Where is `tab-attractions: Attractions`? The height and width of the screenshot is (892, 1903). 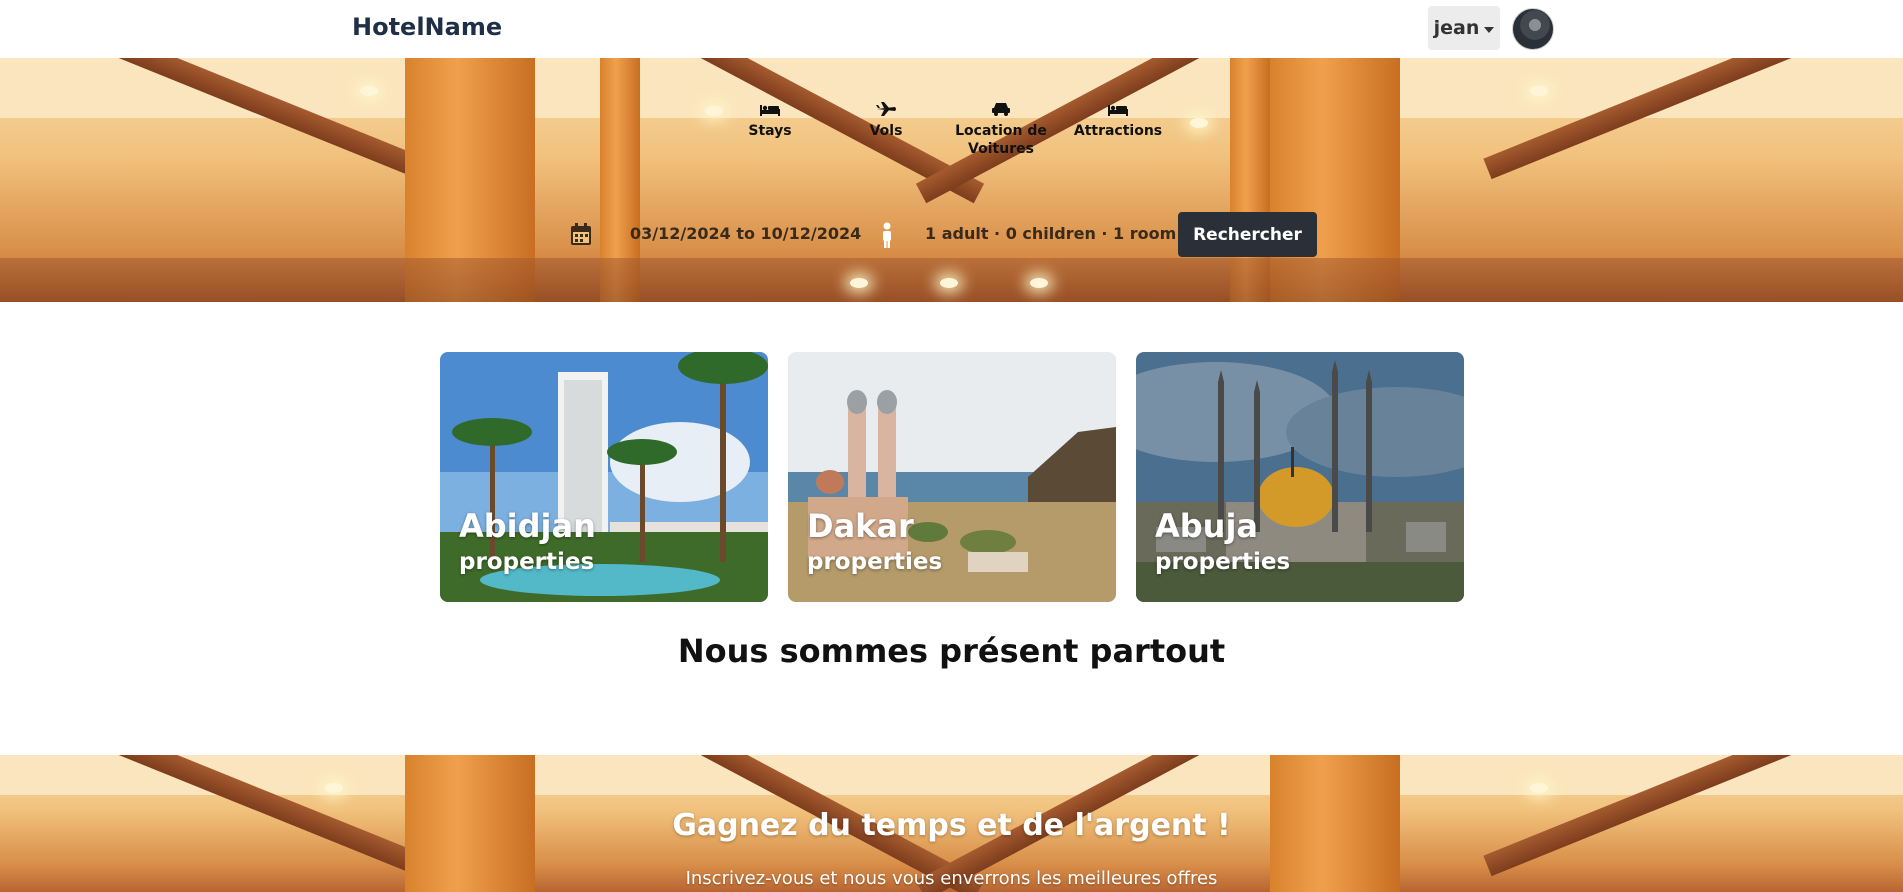 tab-attractions: Attractions is located at coordinates (1118, 120).